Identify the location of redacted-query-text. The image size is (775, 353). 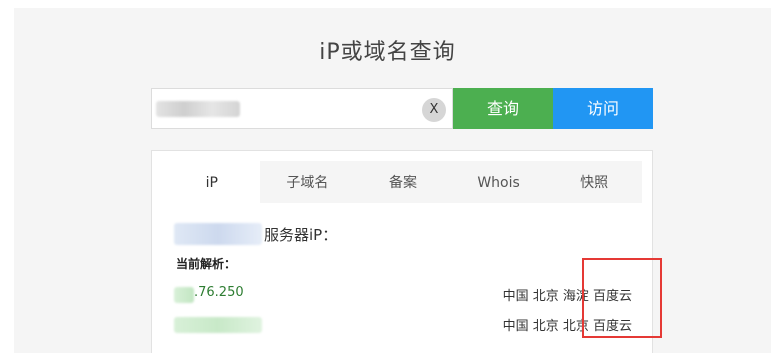
(198, 109).